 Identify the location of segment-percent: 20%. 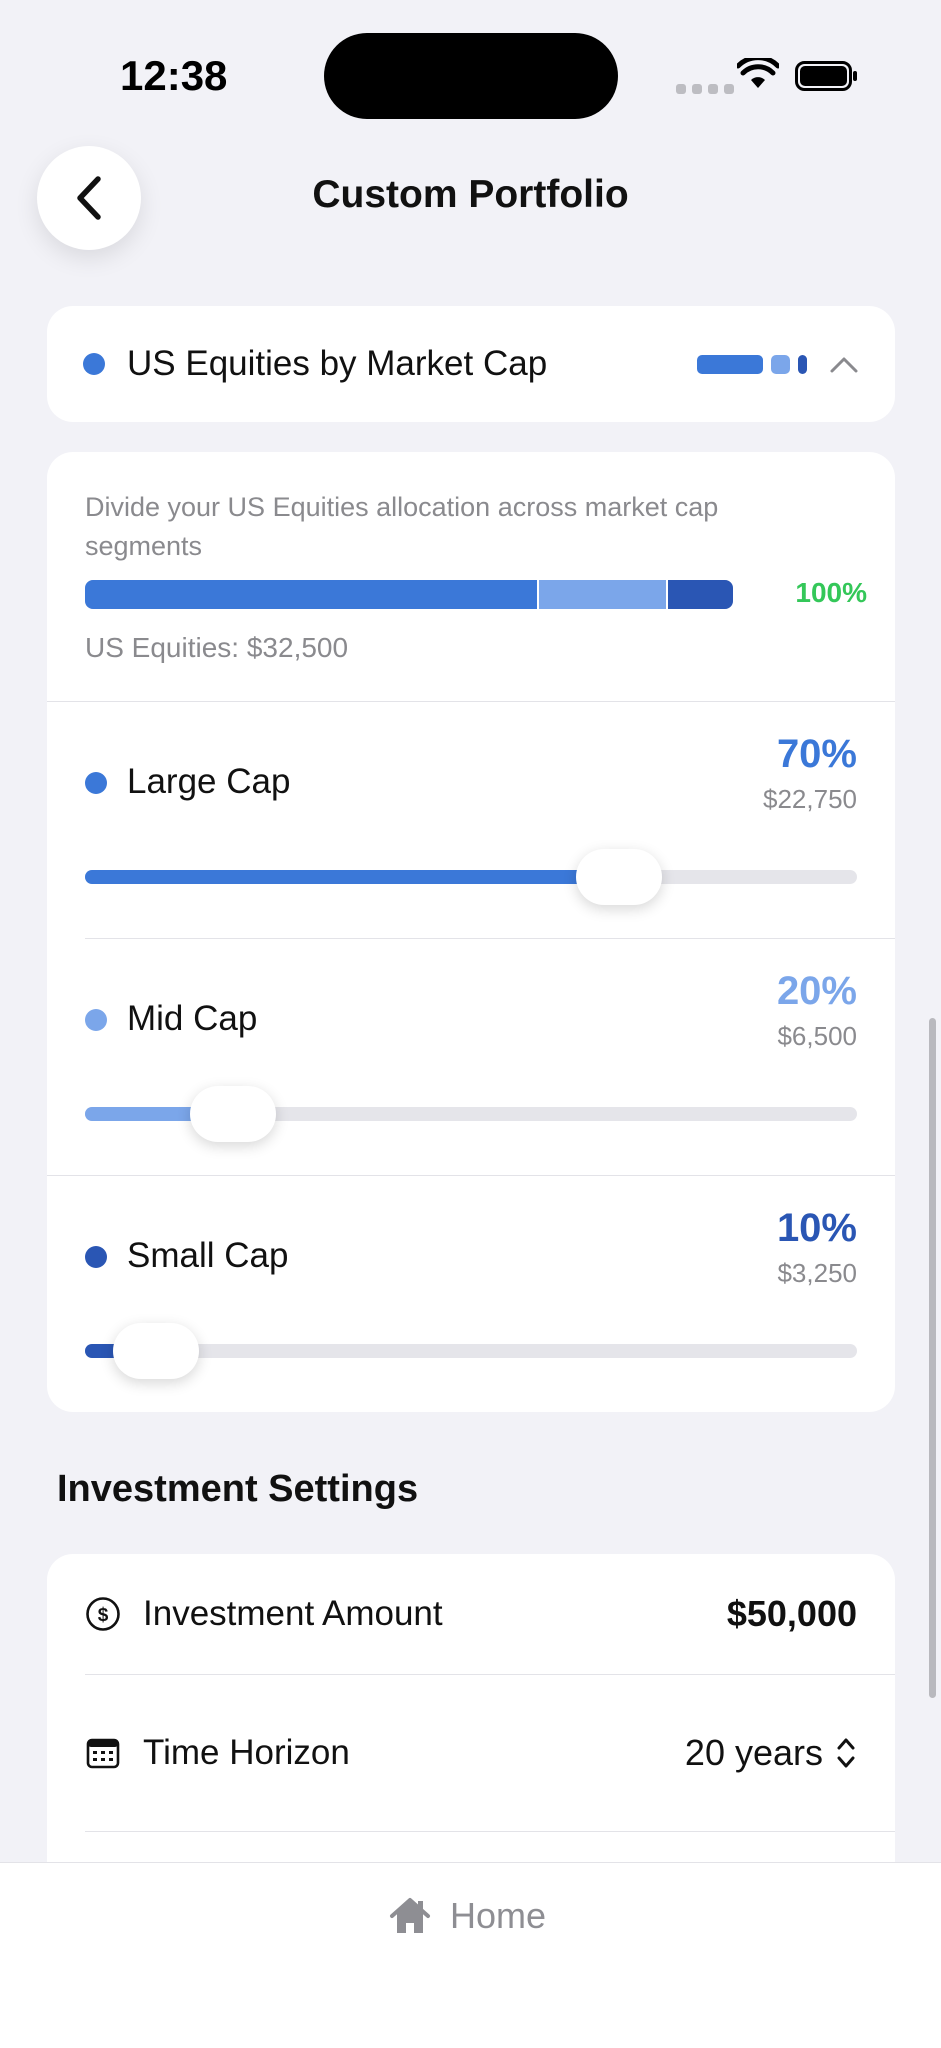
(816, 991).